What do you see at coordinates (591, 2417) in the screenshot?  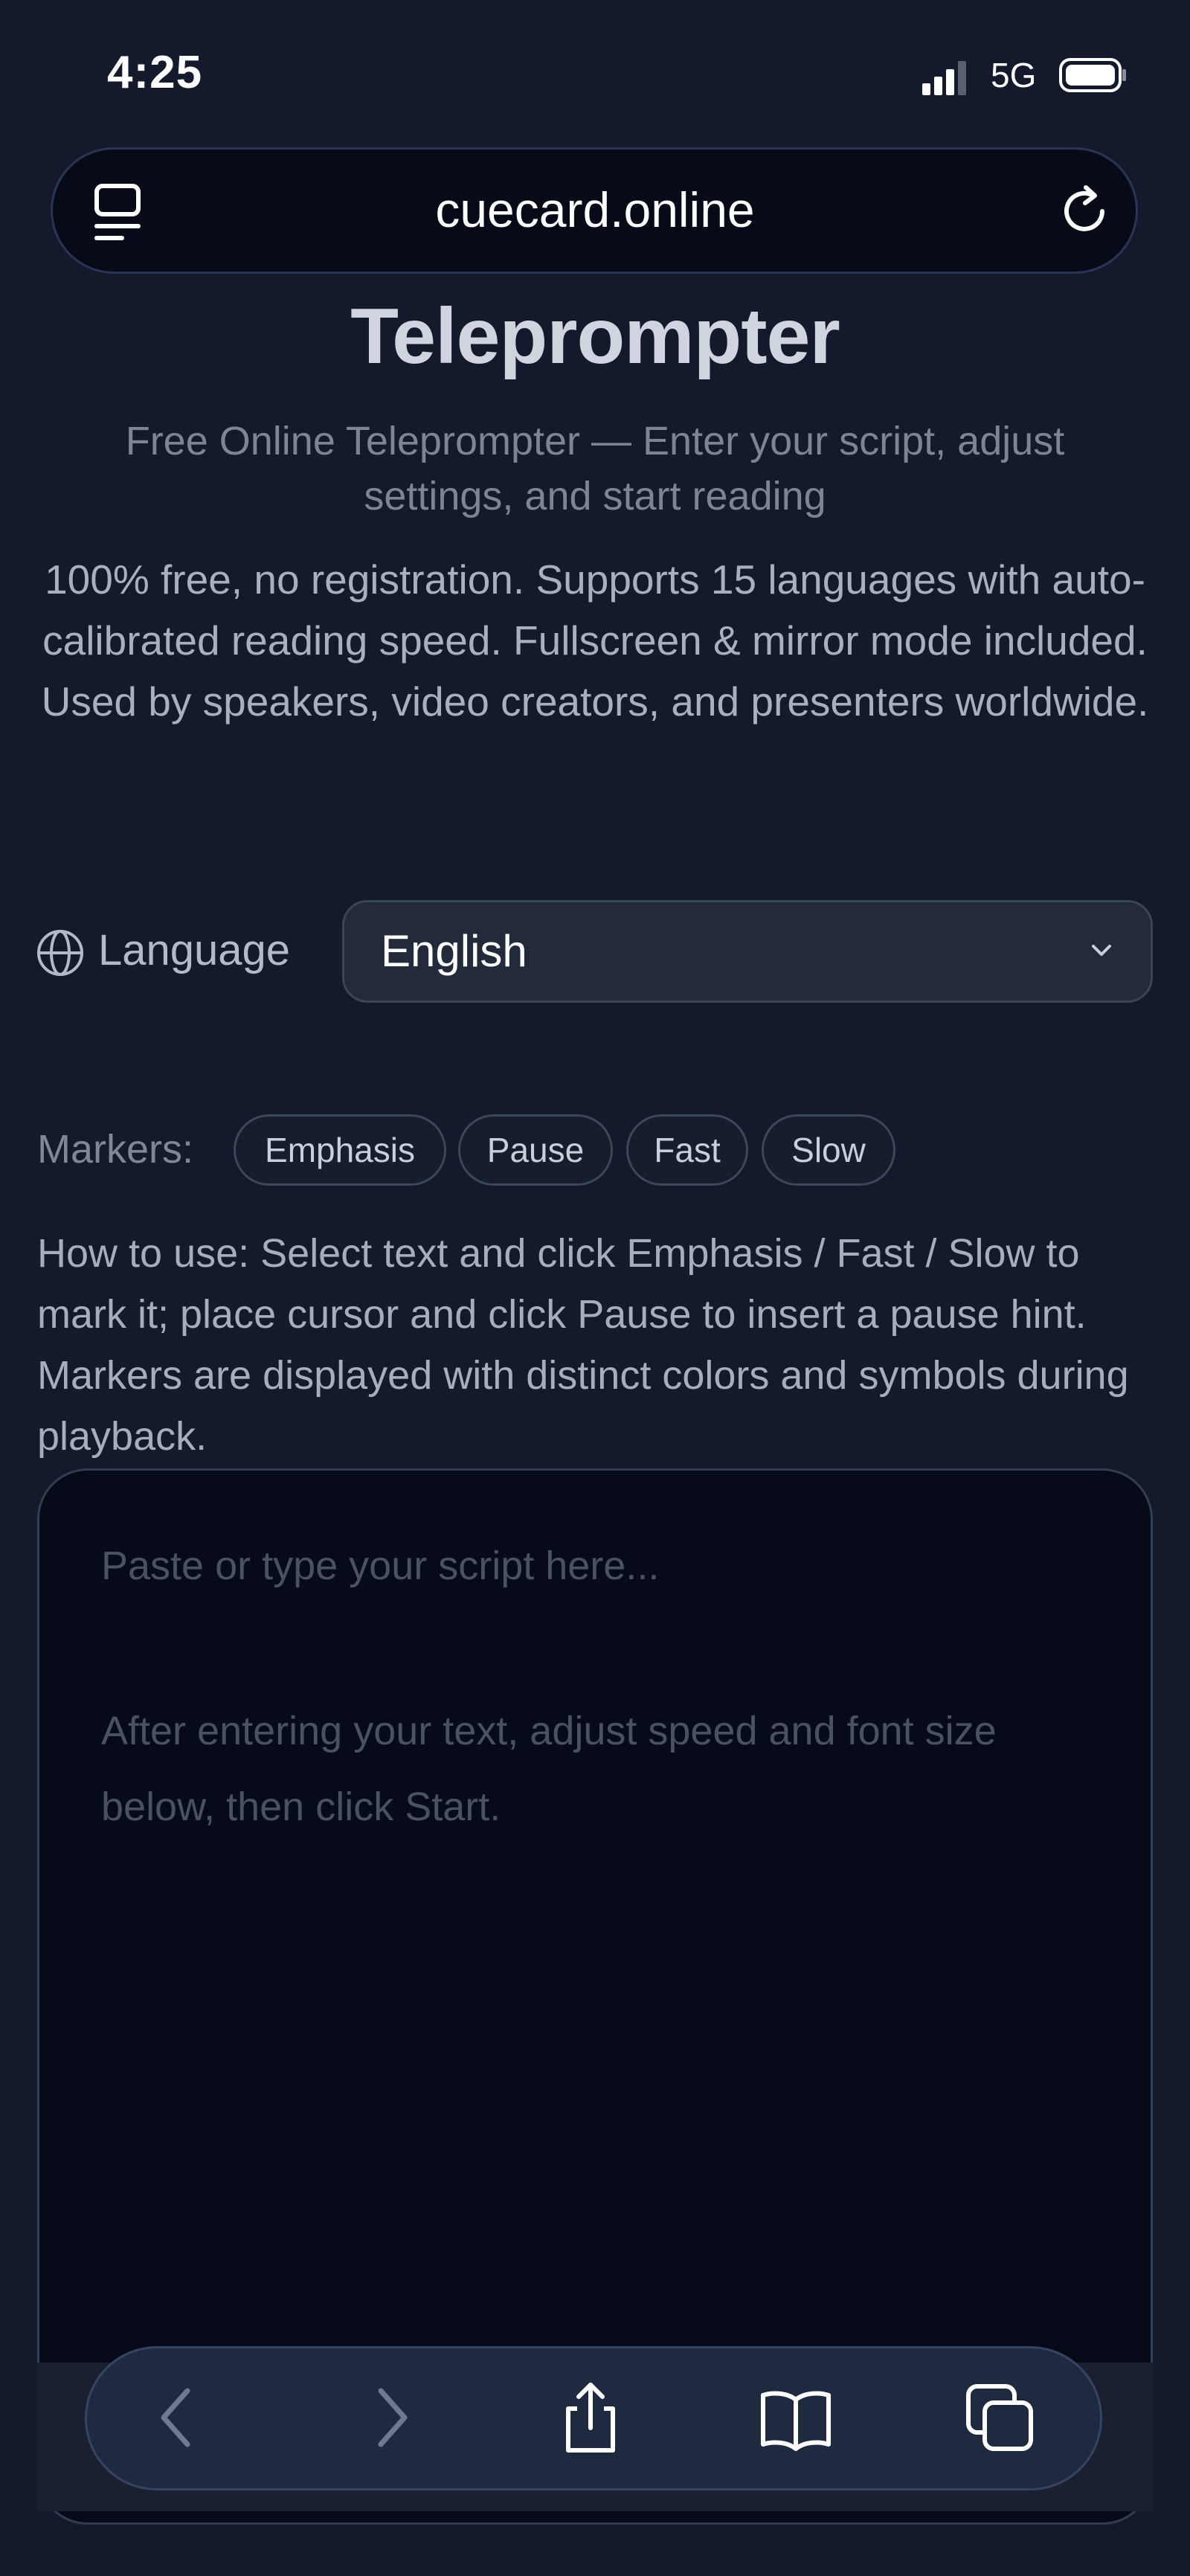 I see `share-icon` at bounding box center [591, 2417].